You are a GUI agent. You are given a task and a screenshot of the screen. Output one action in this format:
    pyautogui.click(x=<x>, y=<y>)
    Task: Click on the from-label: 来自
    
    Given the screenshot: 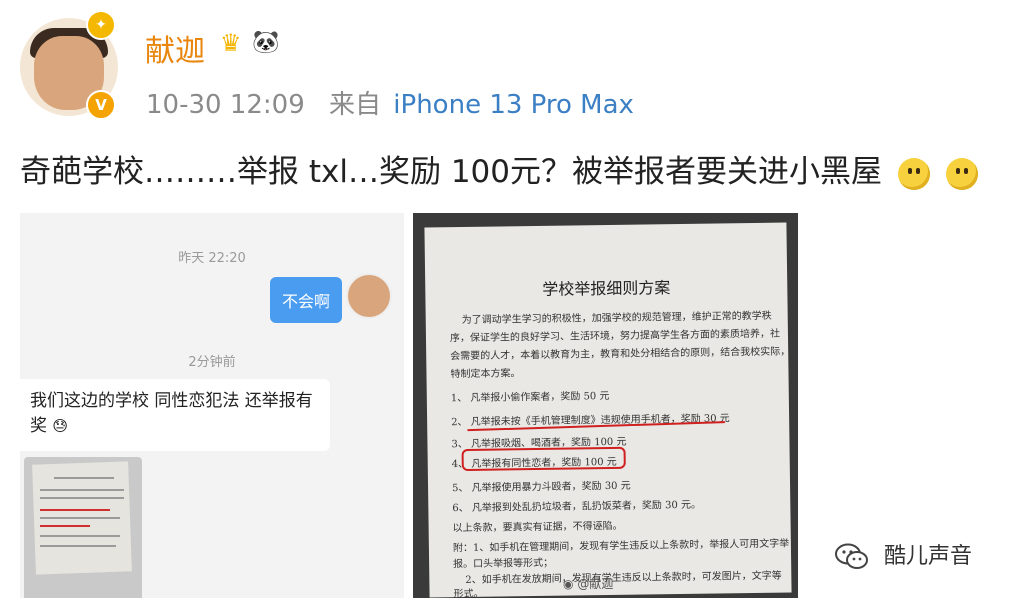 What is the action you would take?
    pyautogui.click(x=355, y=105)
    